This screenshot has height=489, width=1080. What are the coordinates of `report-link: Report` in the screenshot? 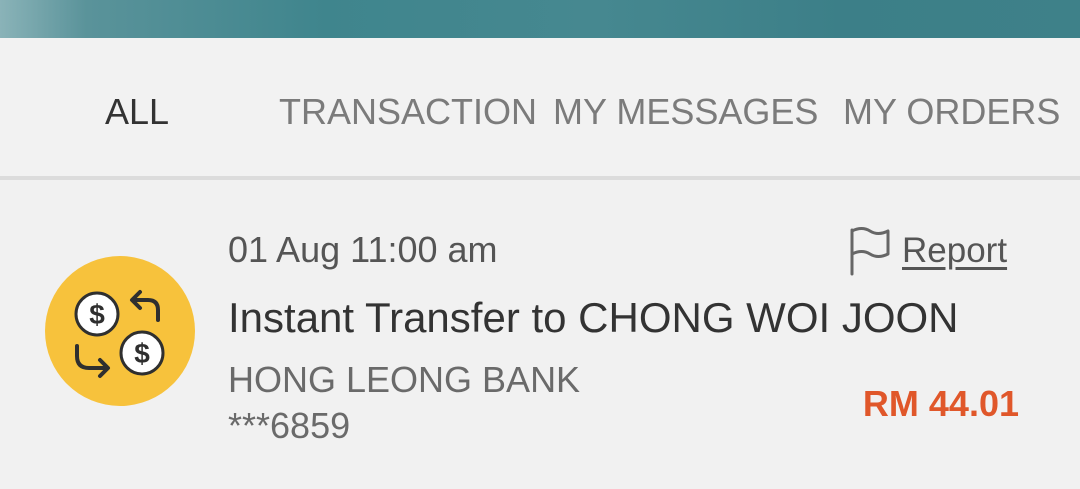 It's located at (927, 251).